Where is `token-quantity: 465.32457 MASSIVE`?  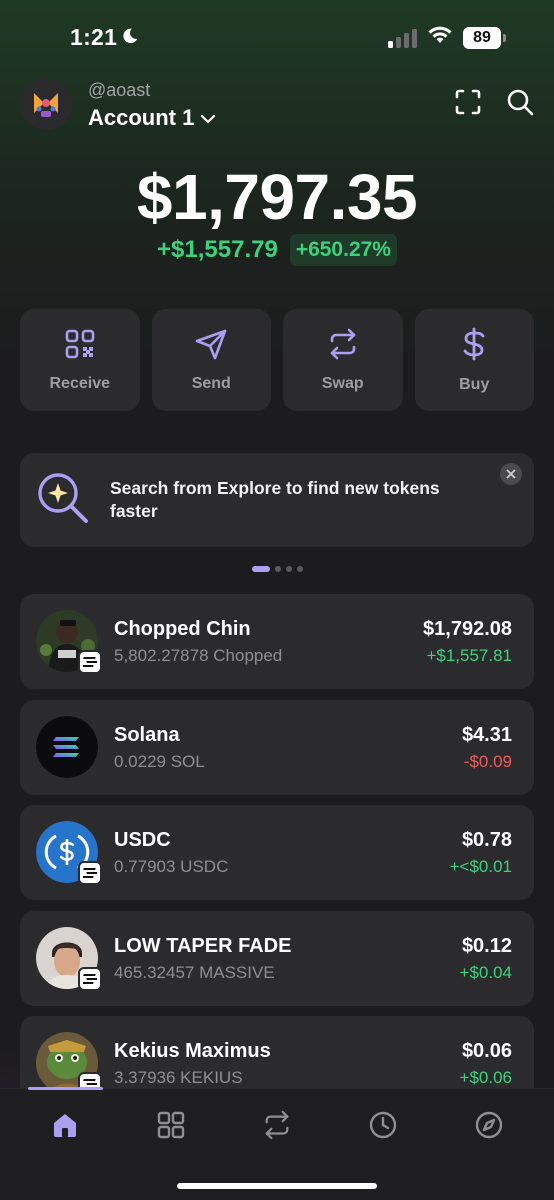
token-quantity: 465.32457 MASSIVE is located at coordinates (194, 972).